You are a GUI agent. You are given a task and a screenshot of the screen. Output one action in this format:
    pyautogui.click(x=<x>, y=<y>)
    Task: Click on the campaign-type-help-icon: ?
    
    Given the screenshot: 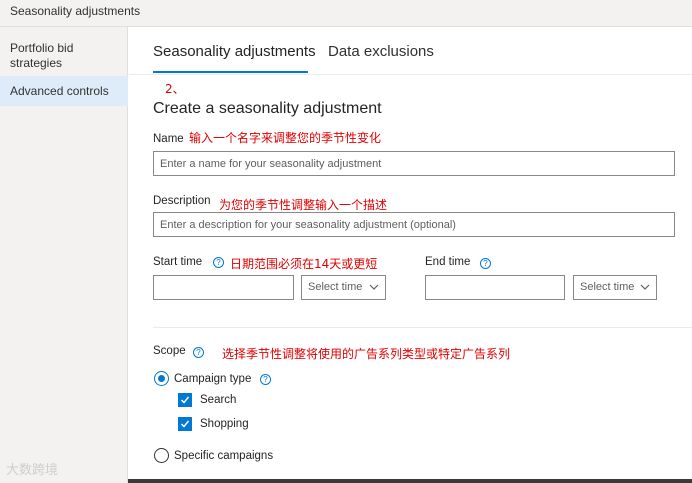 What is the action you would take?
    pyautogui.click(x=265, y=379)
    